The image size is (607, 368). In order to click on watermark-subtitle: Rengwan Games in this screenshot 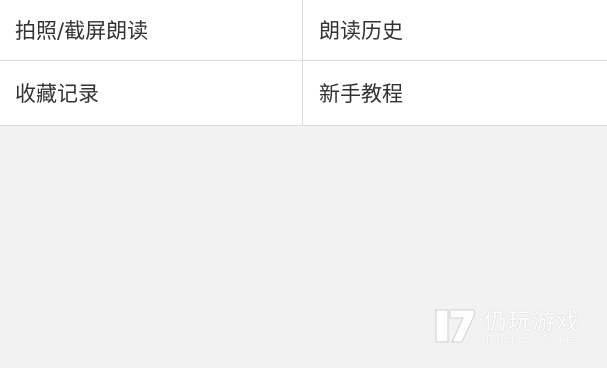, I will do `click(532, 339)`.